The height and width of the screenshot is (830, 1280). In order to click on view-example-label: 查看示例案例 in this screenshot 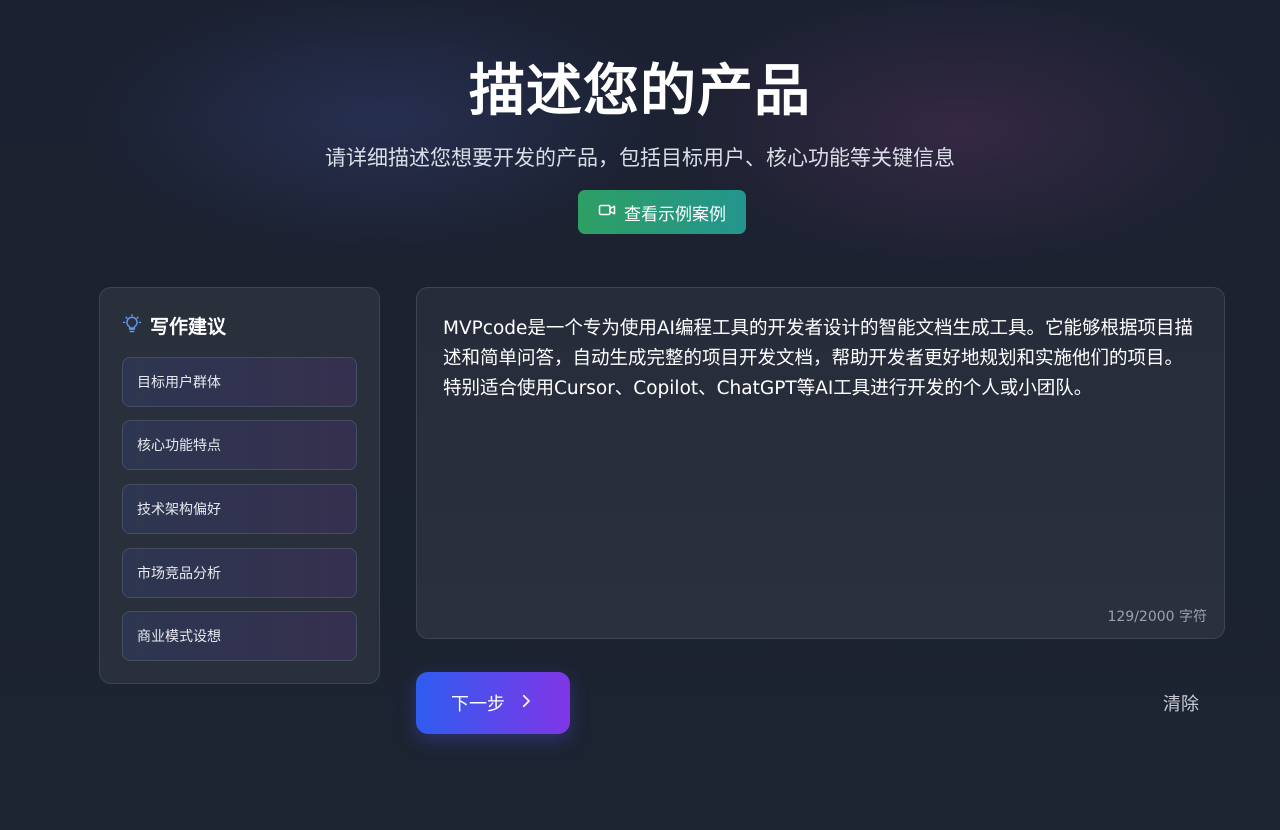, I will do `click(675, 214)`.